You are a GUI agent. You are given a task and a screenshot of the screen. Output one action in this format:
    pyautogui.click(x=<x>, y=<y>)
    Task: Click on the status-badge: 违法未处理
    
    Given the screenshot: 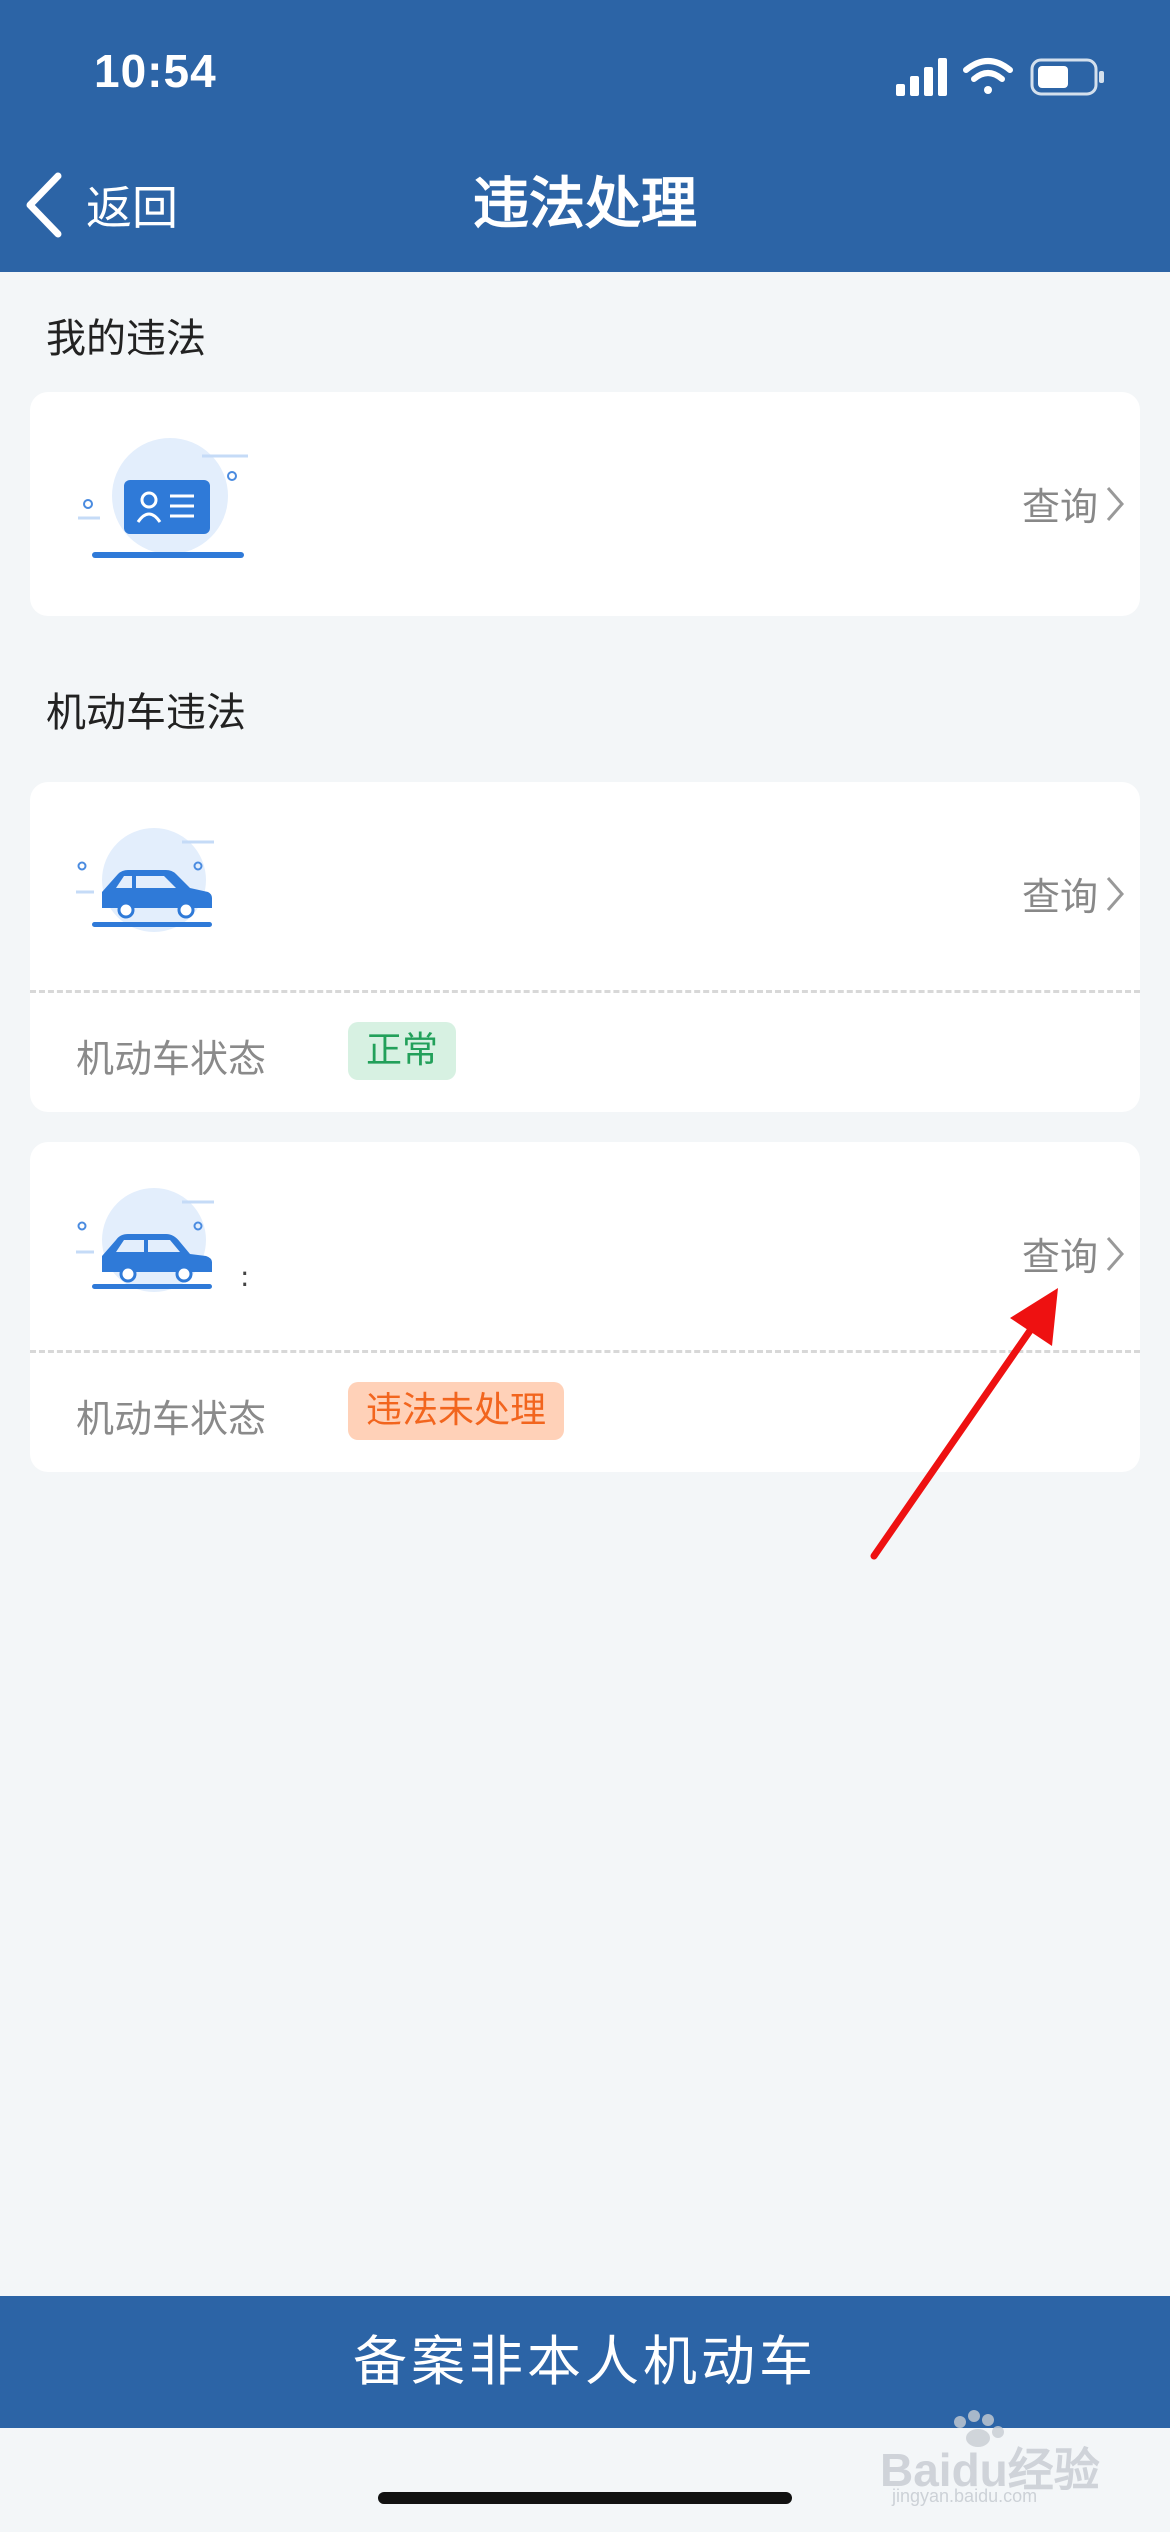 What is the action you would take?
    pyautogui.click(x=456, y=1411)
    